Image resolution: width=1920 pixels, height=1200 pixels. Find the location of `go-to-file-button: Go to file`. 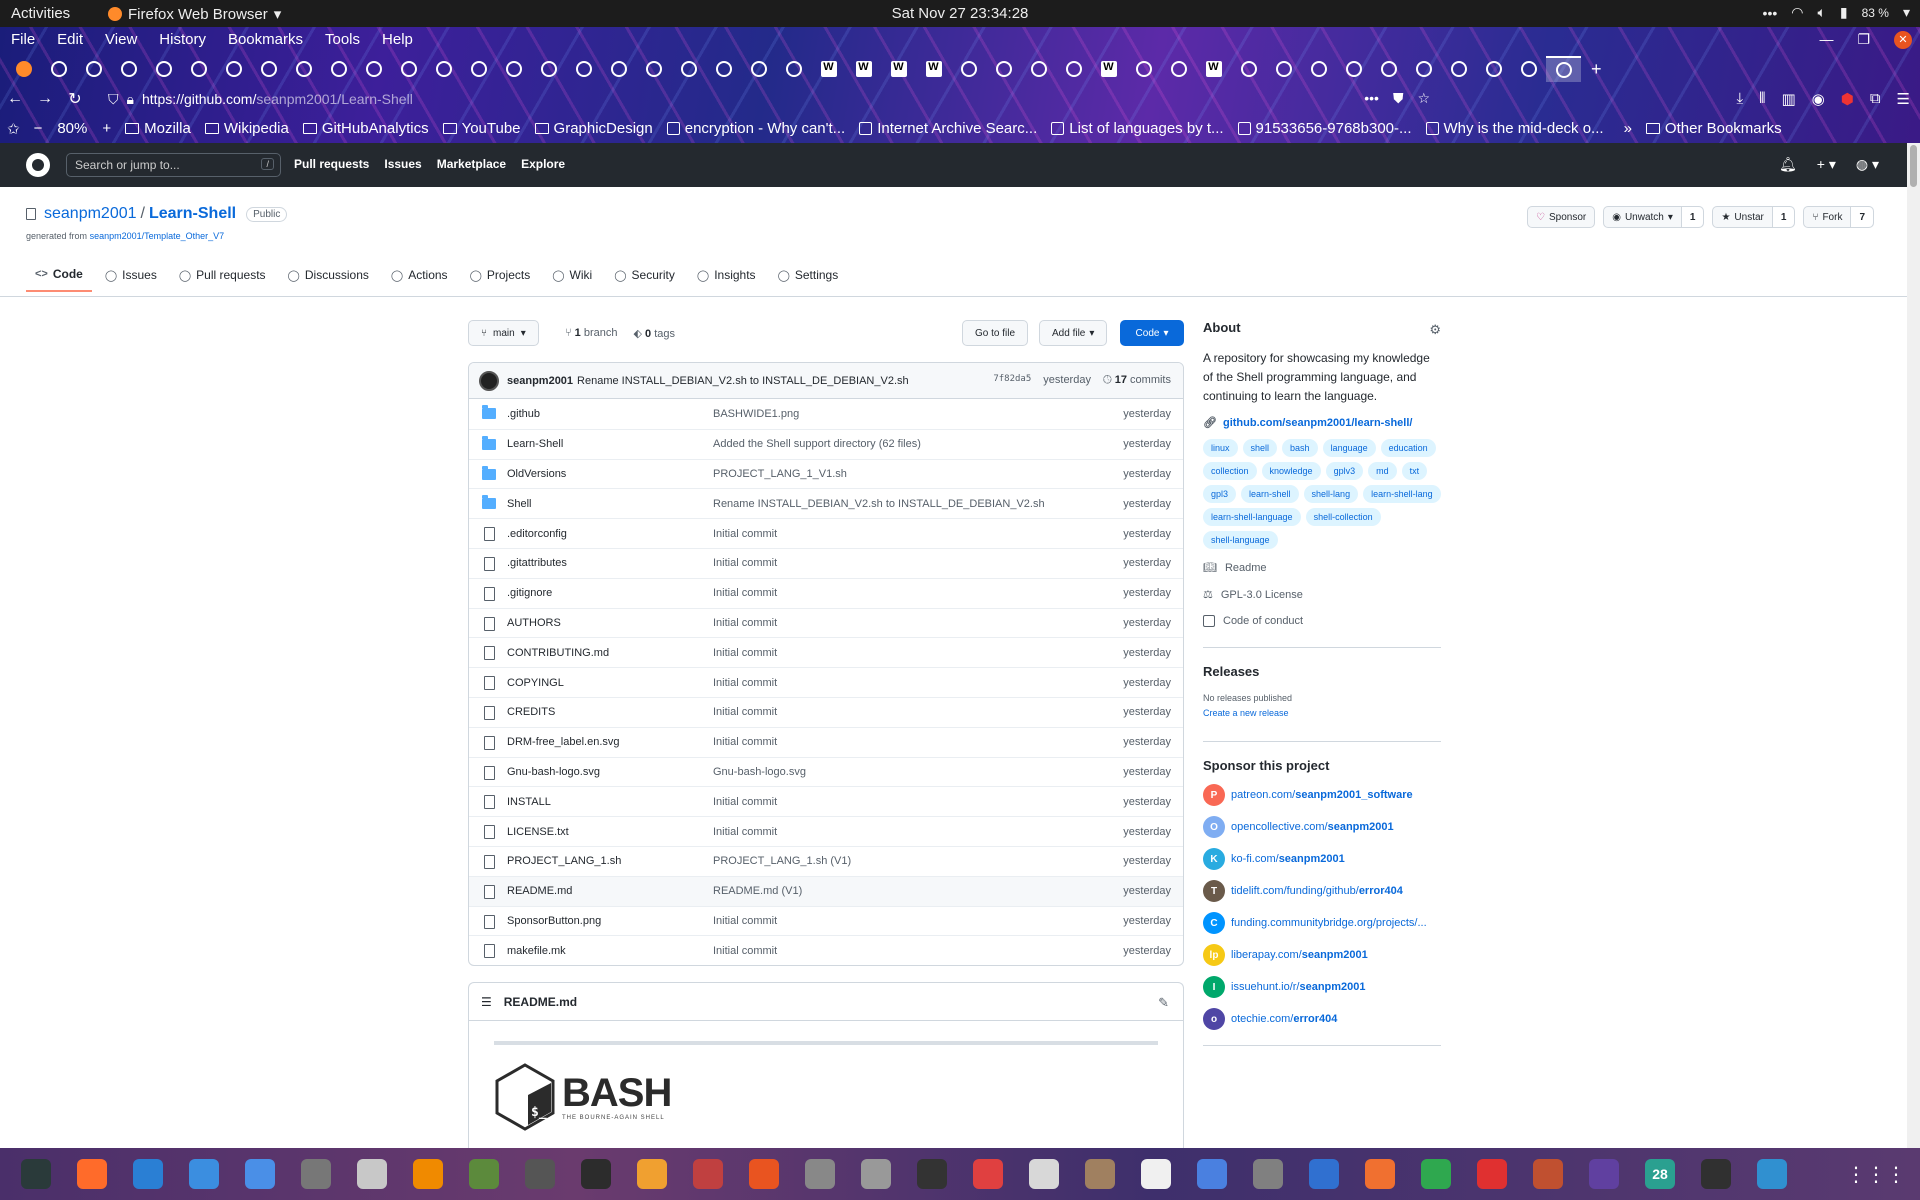

go-to-file-button: Go to file is located at coordinates (995, 333).